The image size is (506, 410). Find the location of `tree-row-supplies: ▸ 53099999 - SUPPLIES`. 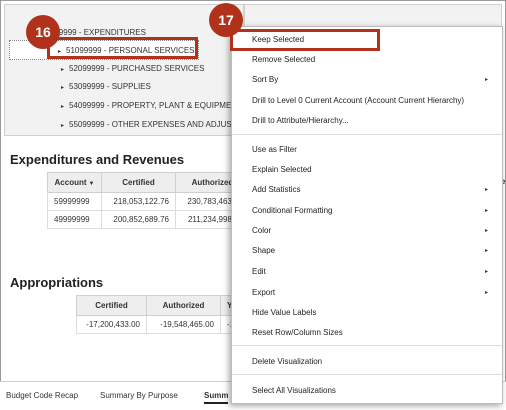

tree-row-supplies: ▸ 53099999 - SUPPLIES is located at coordinates (106, 87).